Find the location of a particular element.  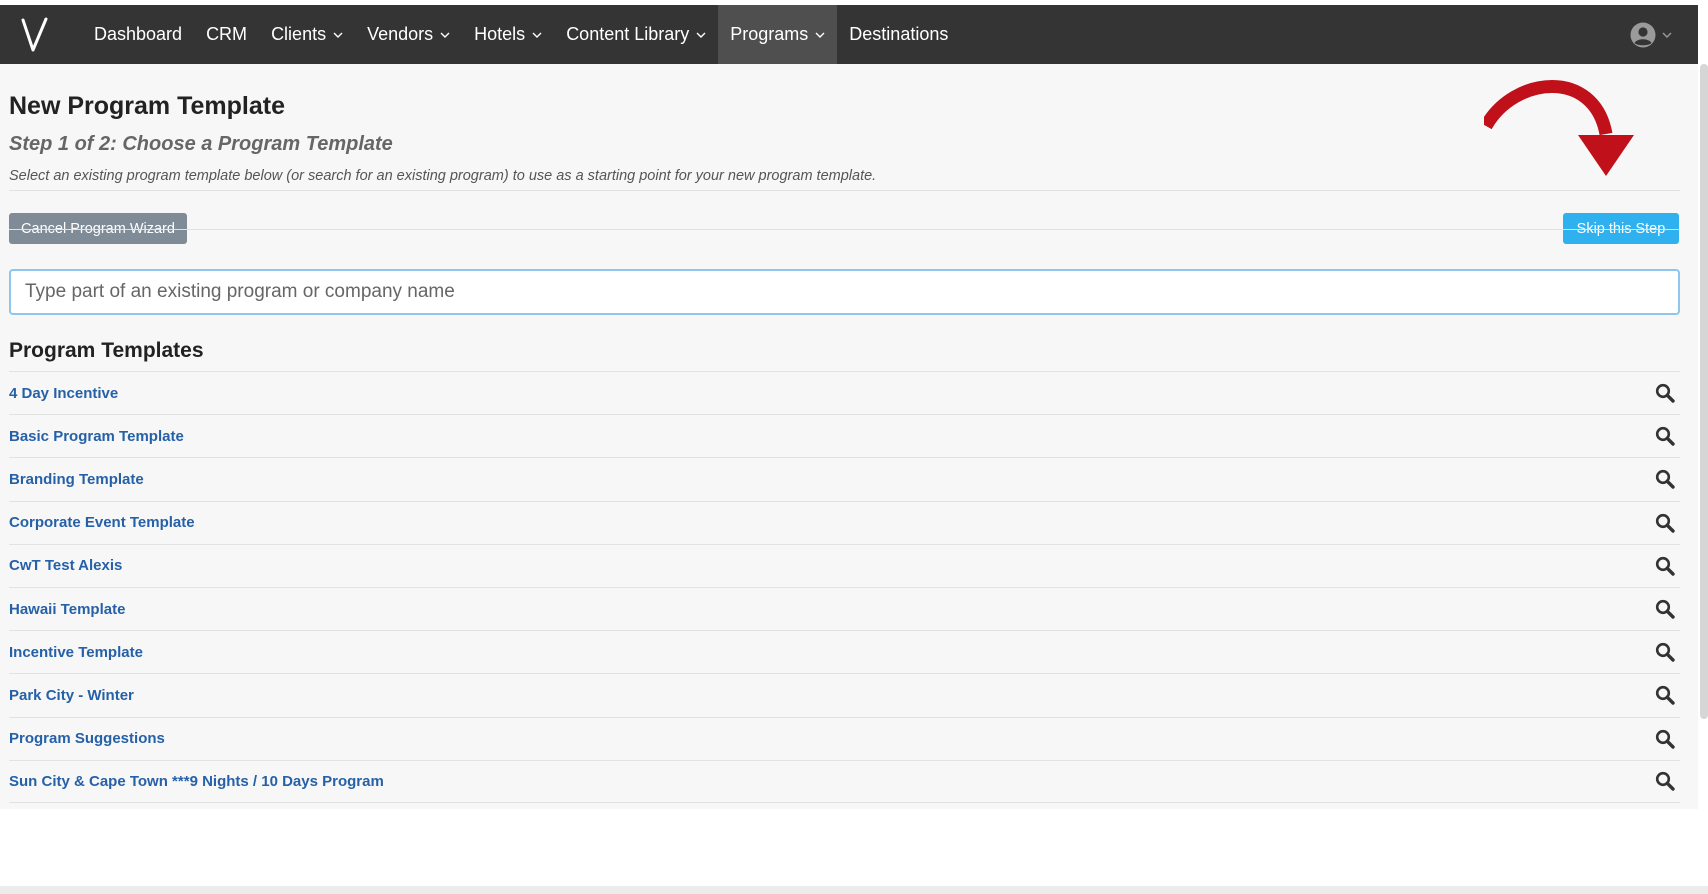

nav-item-label: Dashboard is located at coordinates (138, 34).